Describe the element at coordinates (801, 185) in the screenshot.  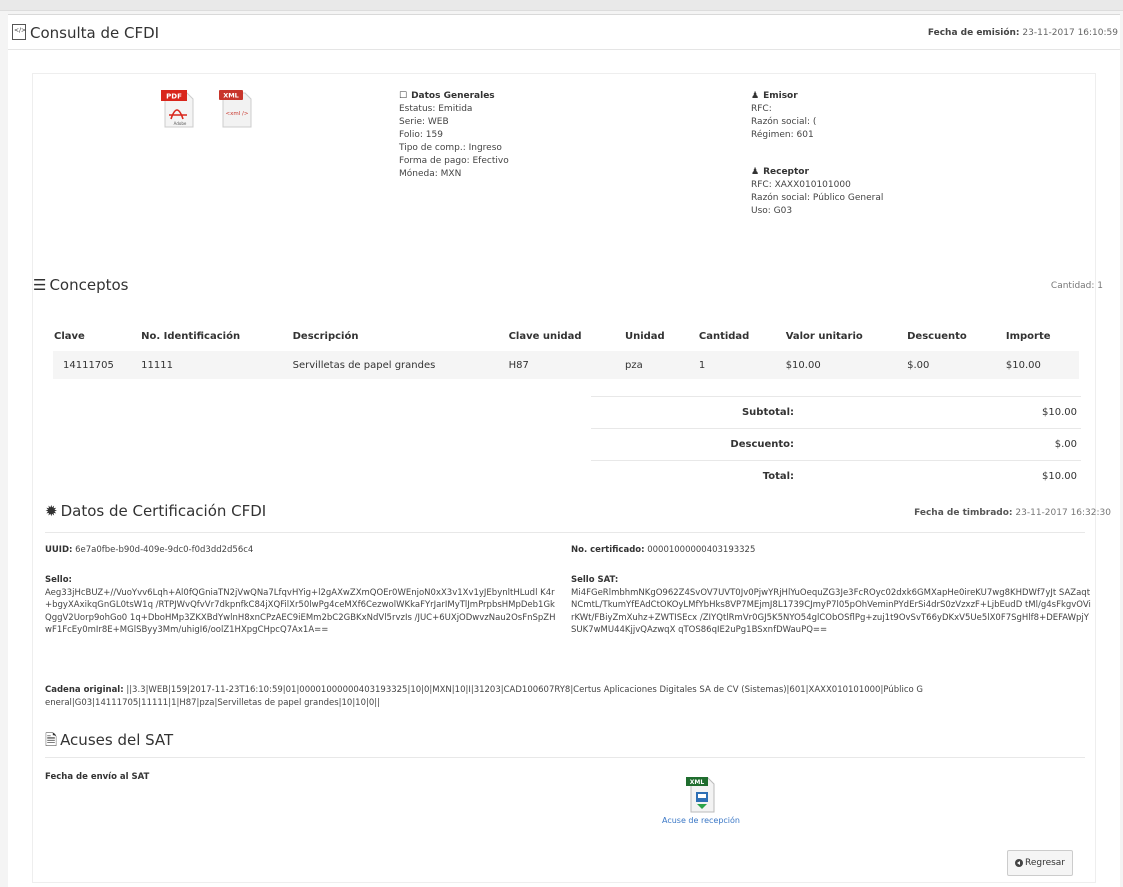
I see `receptor-rfc: RFC: XAXX010101000` at that location.